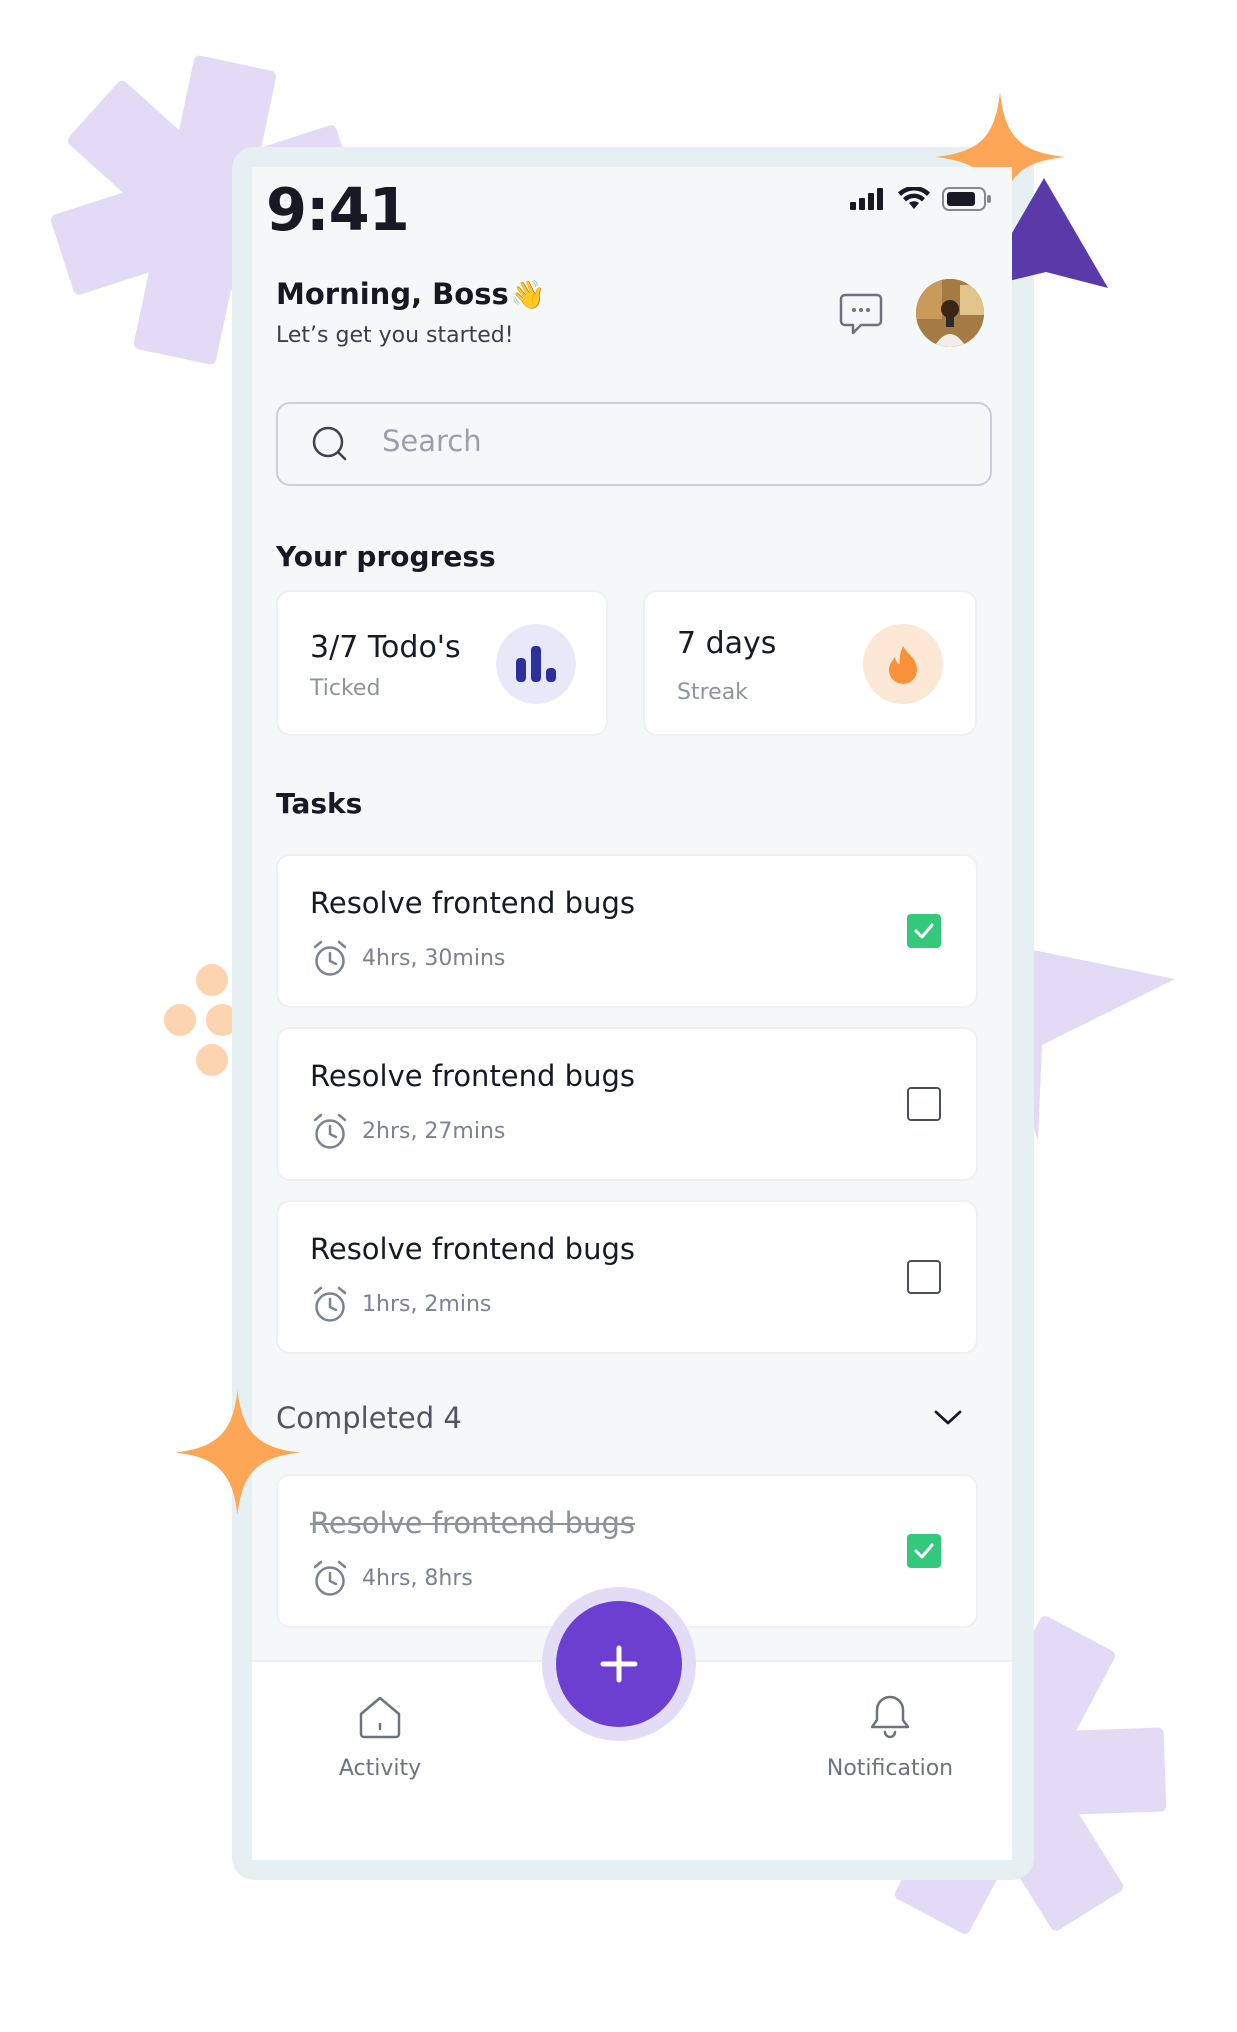  I want to click on status-time: 9:41, so click(338, 209).